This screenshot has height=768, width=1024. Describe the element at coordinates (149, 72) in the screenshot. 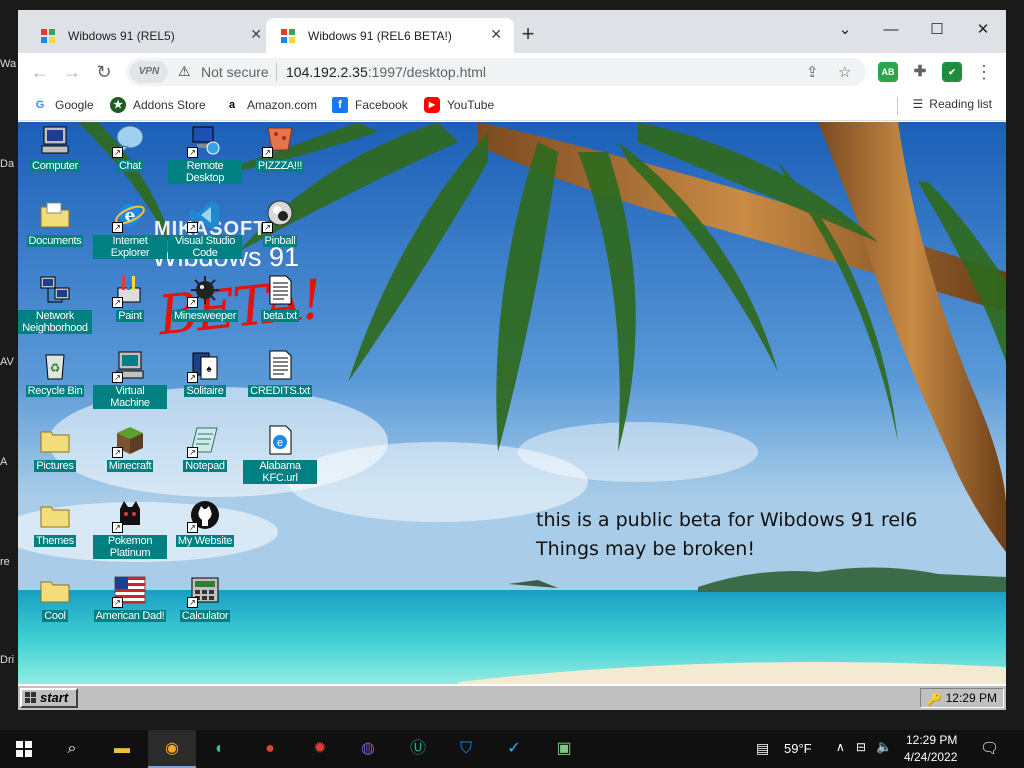

I see `vpn-badge: VPN` at that location.